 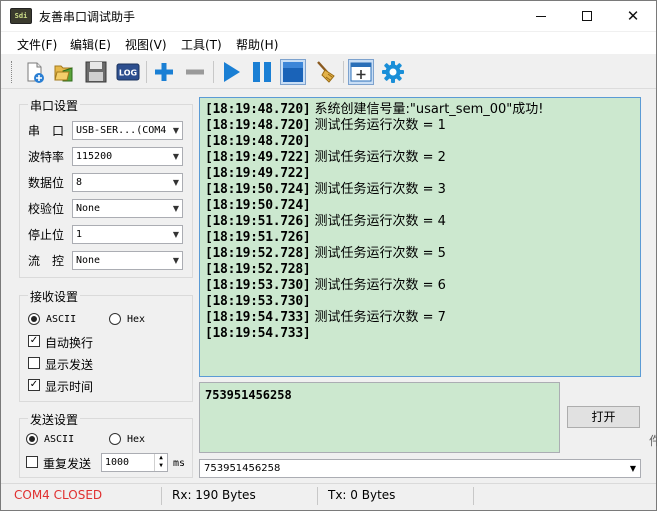 I want to click on save-button, so click(x=96, y=72).